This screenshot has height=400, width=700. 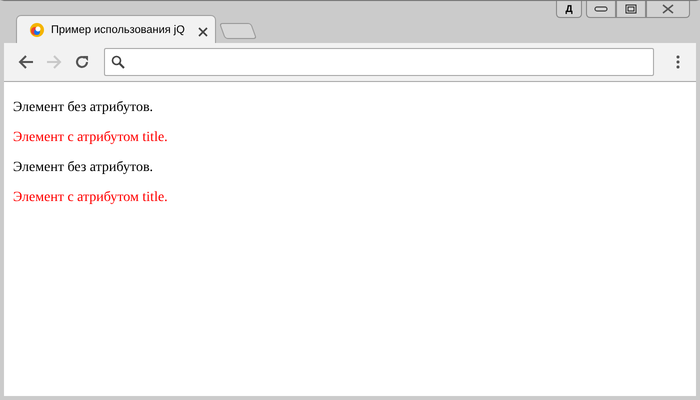 I want to click on tab-title: Пример использования jQ, so click(x=118, y=30).